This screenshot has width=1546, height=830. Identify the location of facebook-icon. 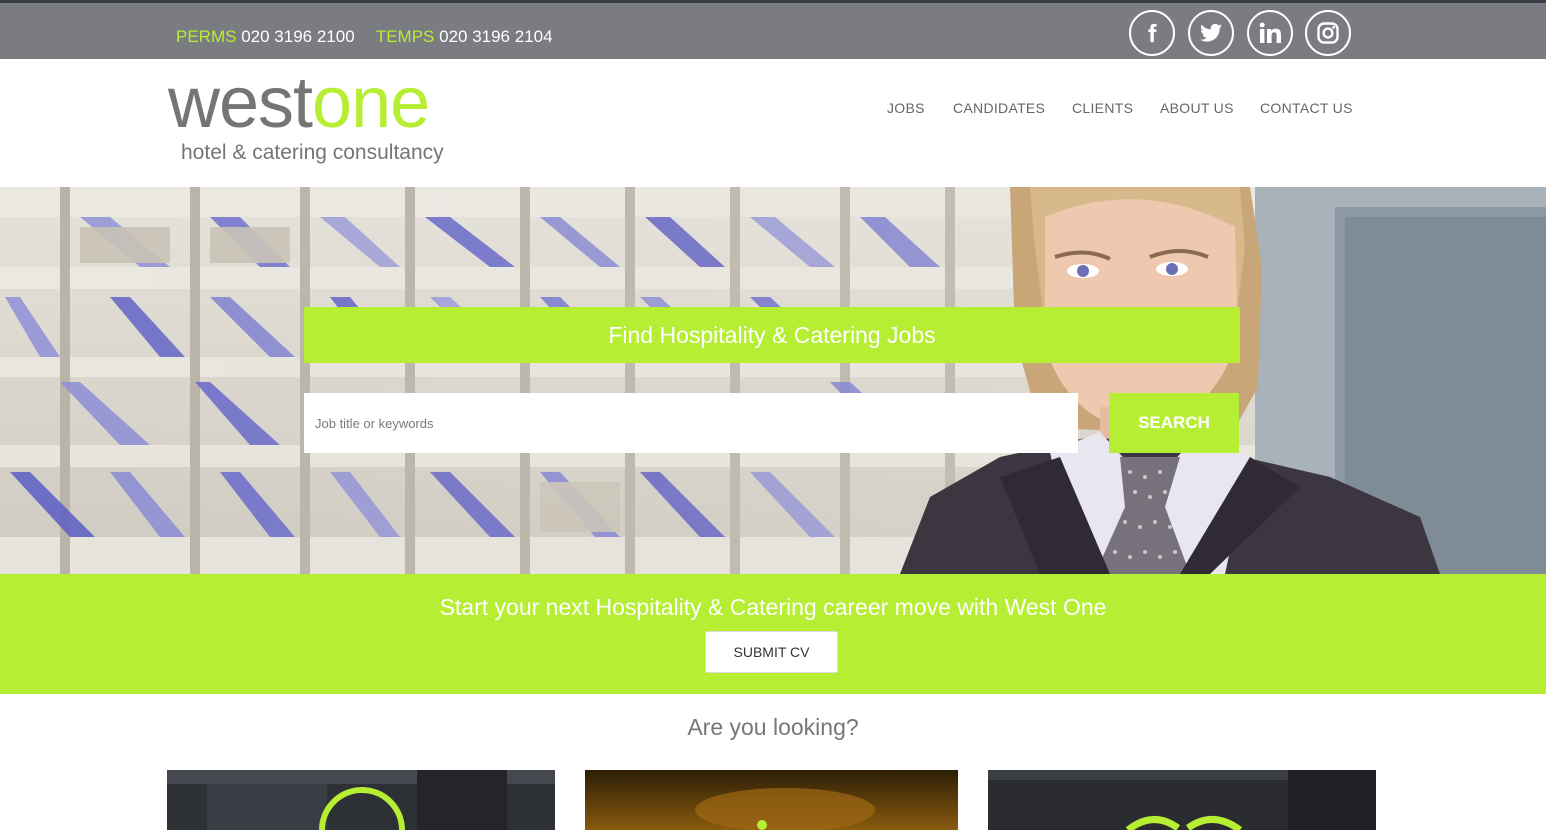
(1152, 33).